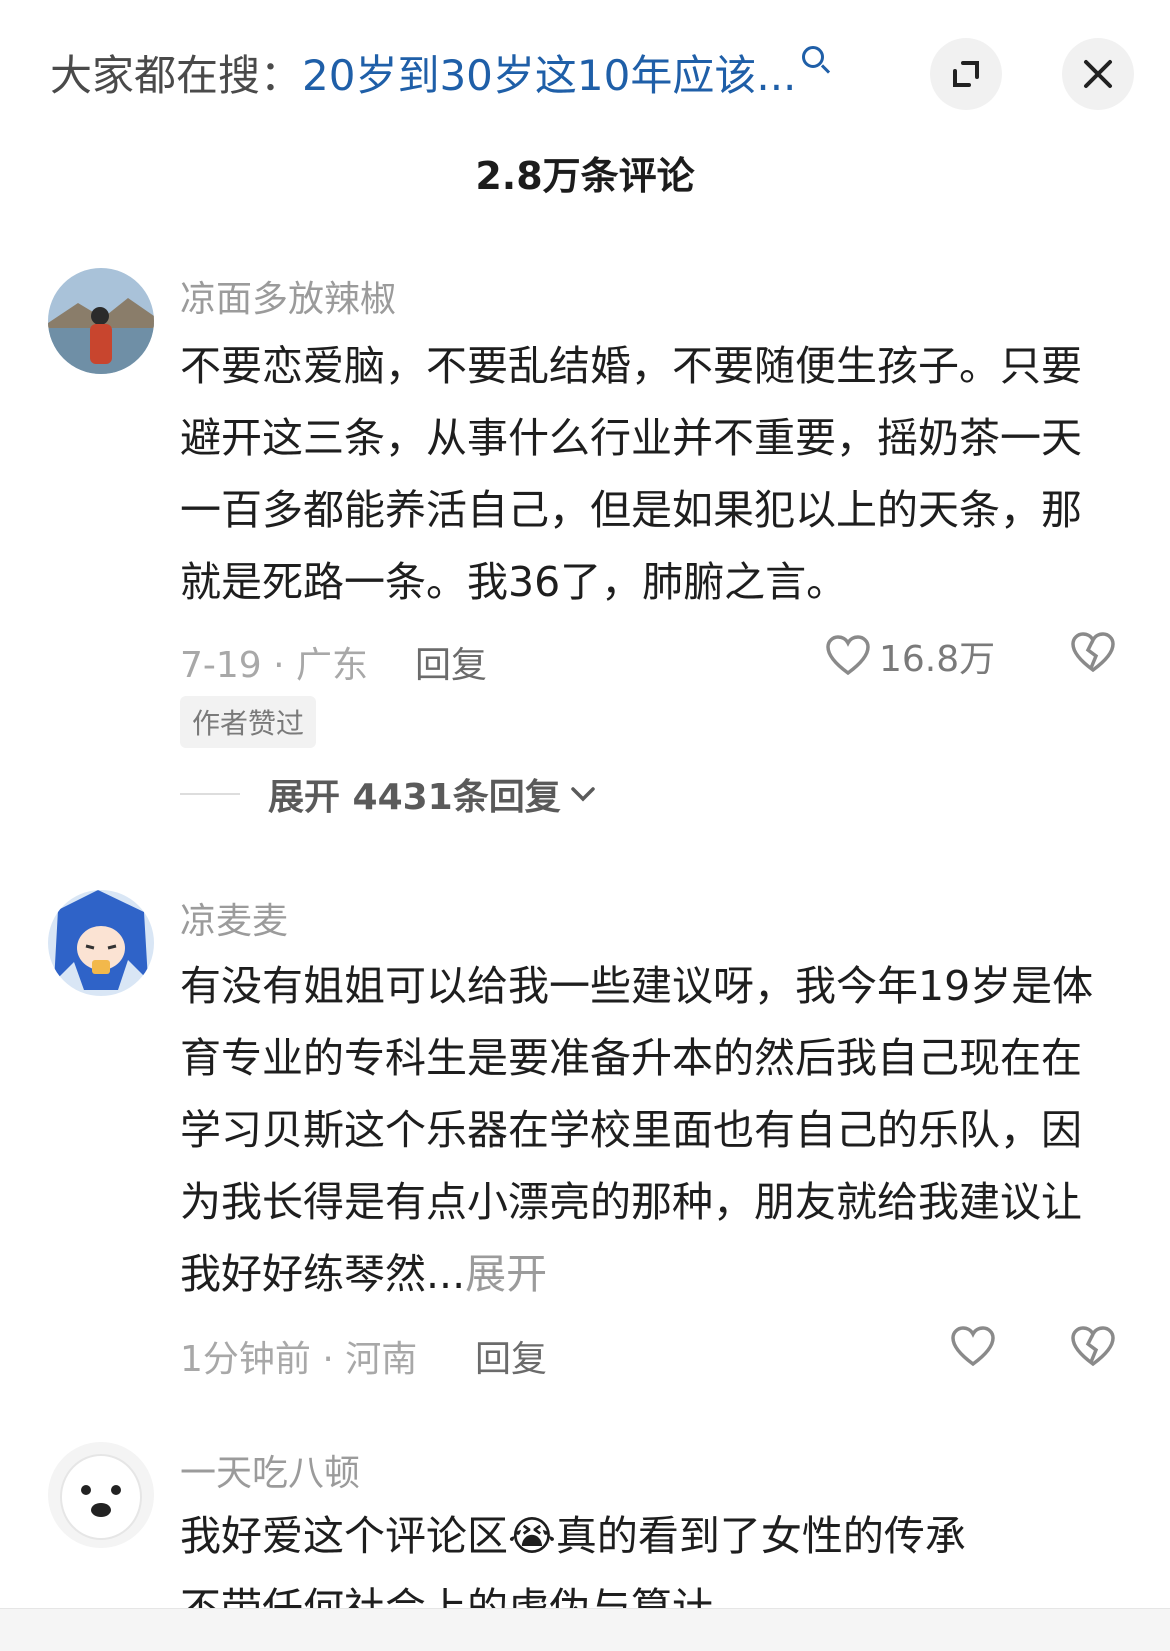 The width and height of the screenshot is (1170, 1651). What do you see at coordinates (270, 1470) in the screenshot?
I see `comment-author-name: 一天吃八顿` at bounding box center [270, 1470].